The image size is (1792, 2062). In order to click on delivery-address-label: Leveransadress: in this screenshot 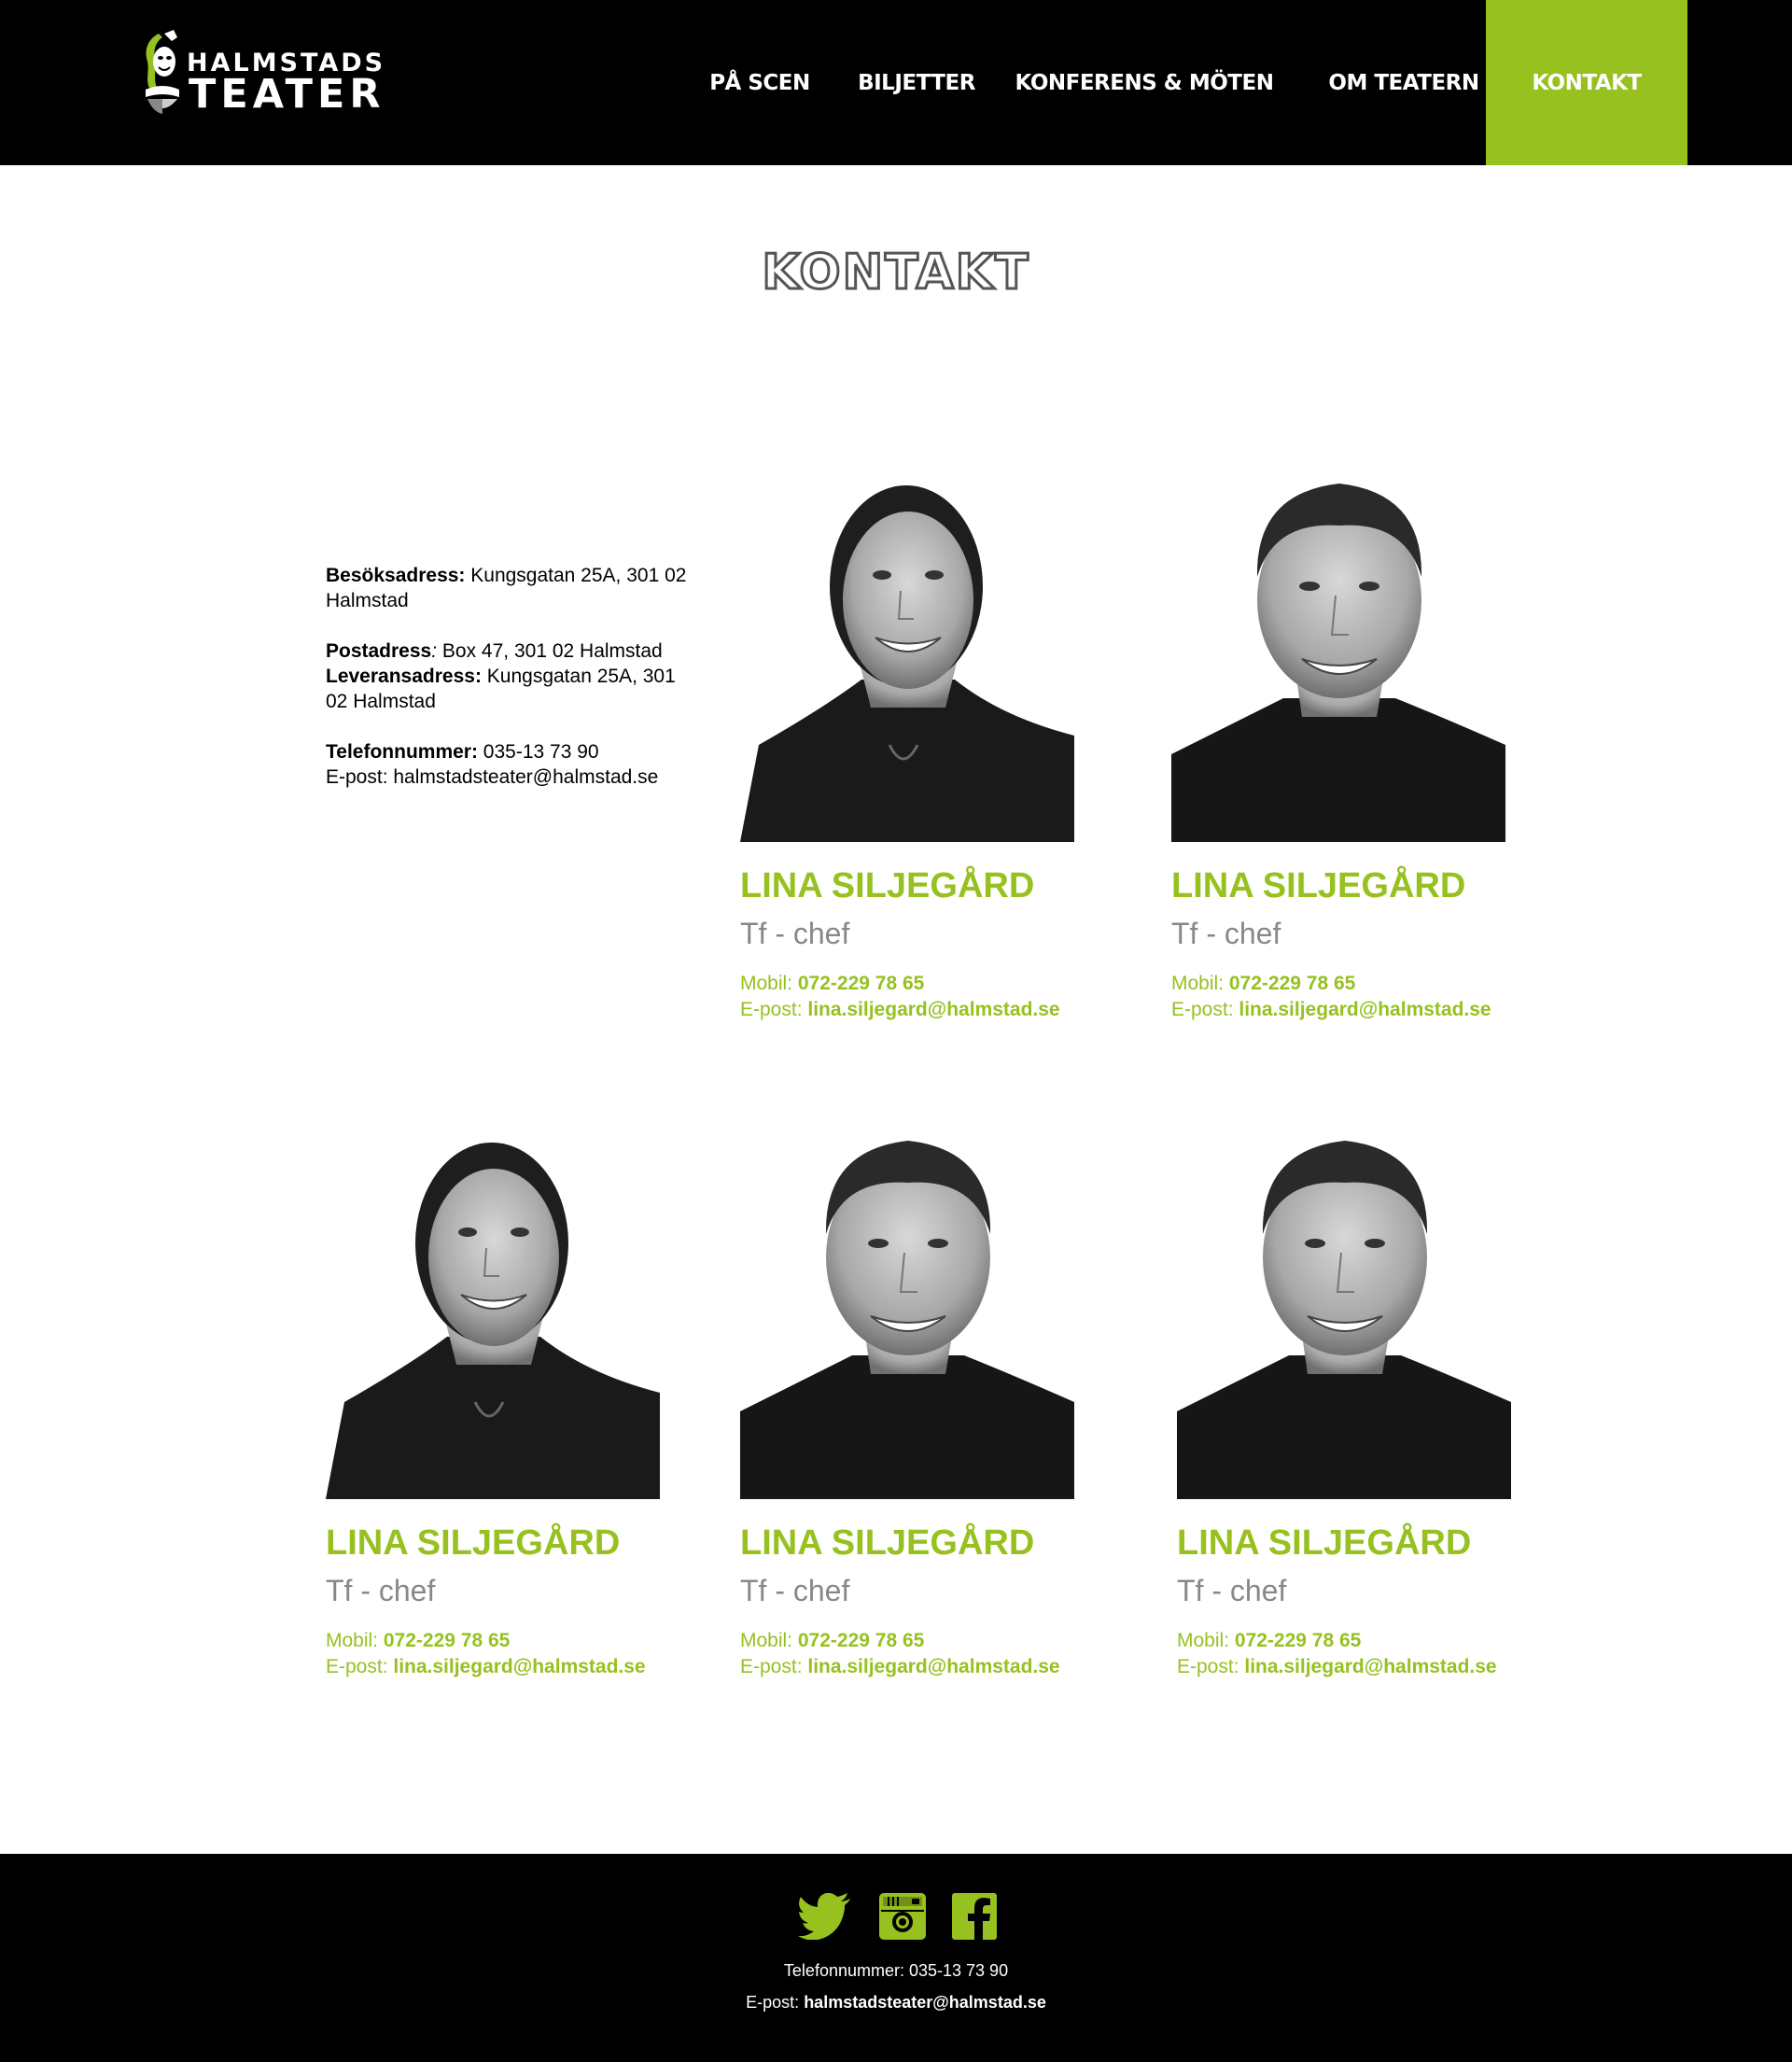, I will do `click(404, 676)`.